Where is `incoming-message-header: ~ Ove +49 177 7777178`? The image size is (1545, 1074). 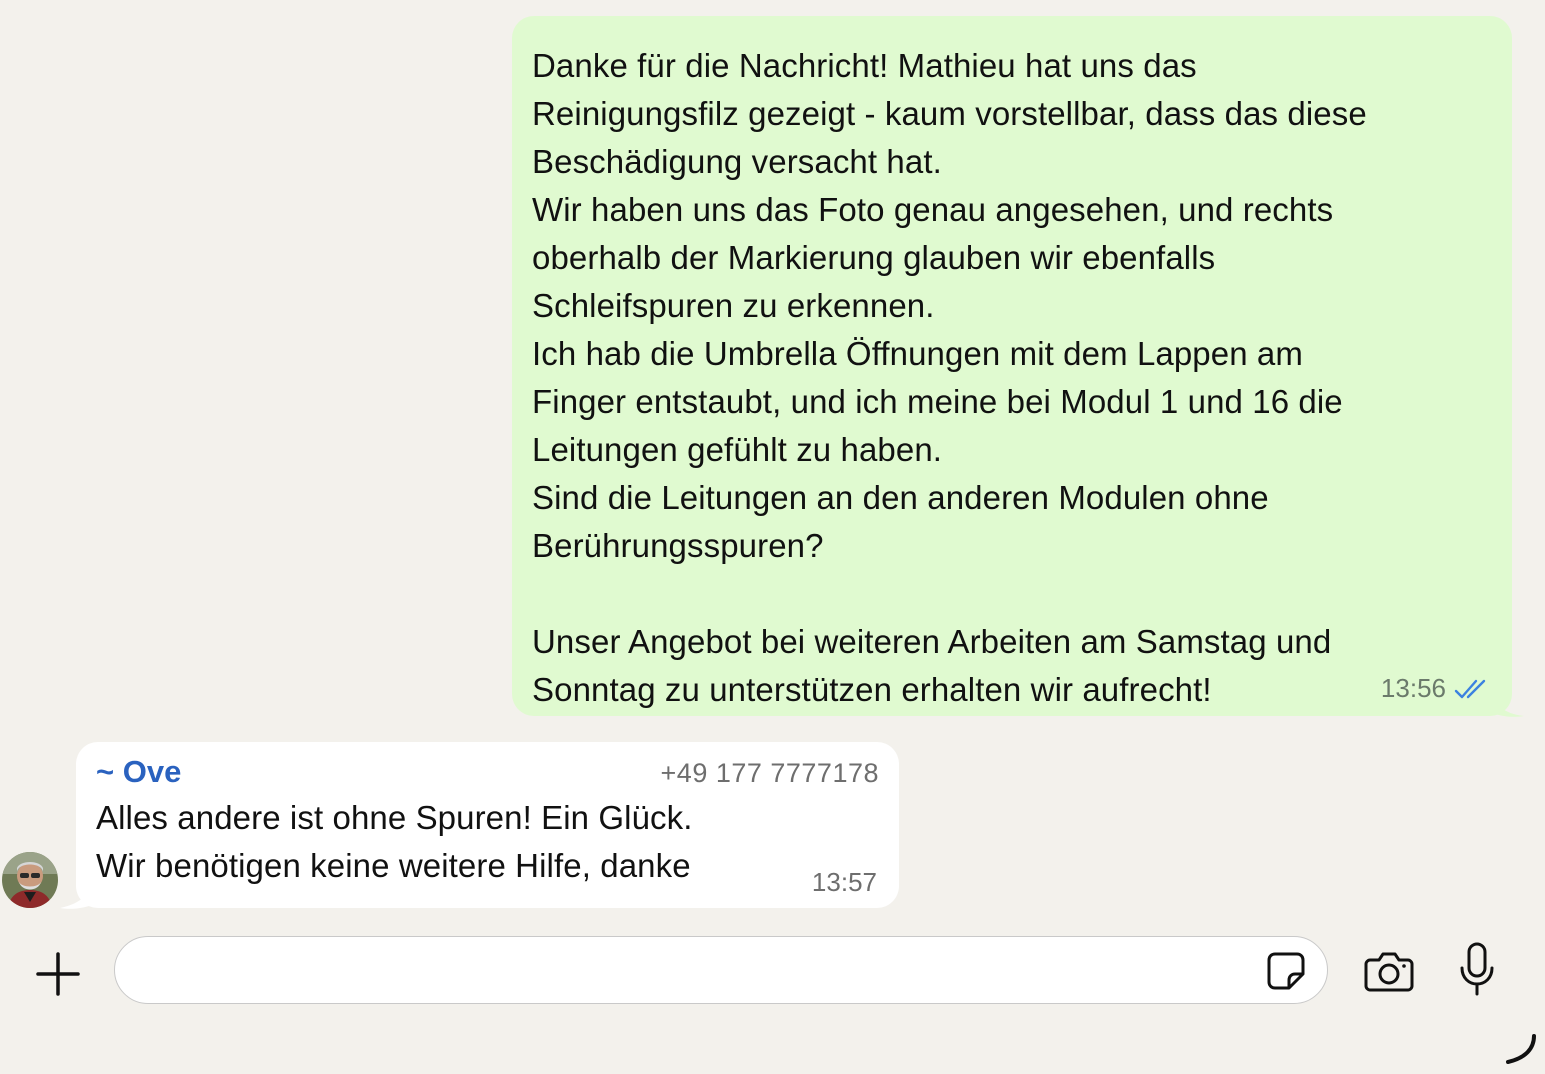 incoming-message-header: ~ Ove +49 177 7777178 is located at coordinates (487, 774).